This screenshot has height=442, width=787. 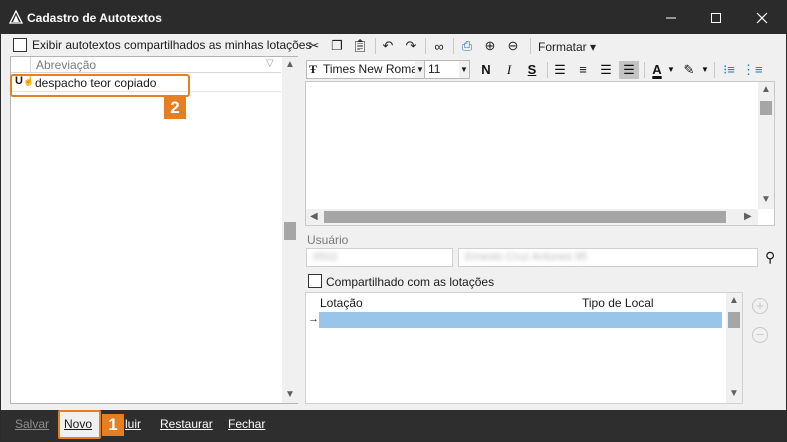 What do you see at coordinates (366, 69) in the screenshot?
I see `font-family-select: Ŧ Times New Roman ▼` at bounding box center [366, 69].